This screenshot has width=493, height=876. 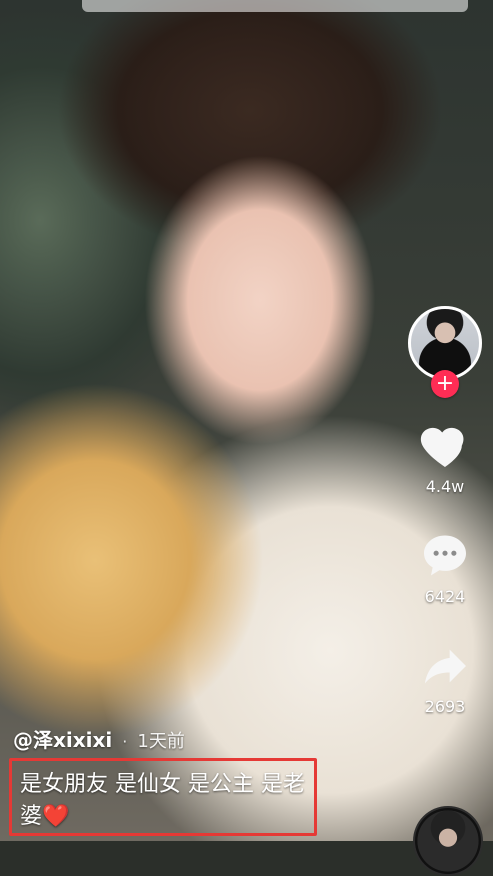 What do you see at coordinates (448, 841) in the screenshot?
I see `music-disc-icon` at bounding box center [448, 841].